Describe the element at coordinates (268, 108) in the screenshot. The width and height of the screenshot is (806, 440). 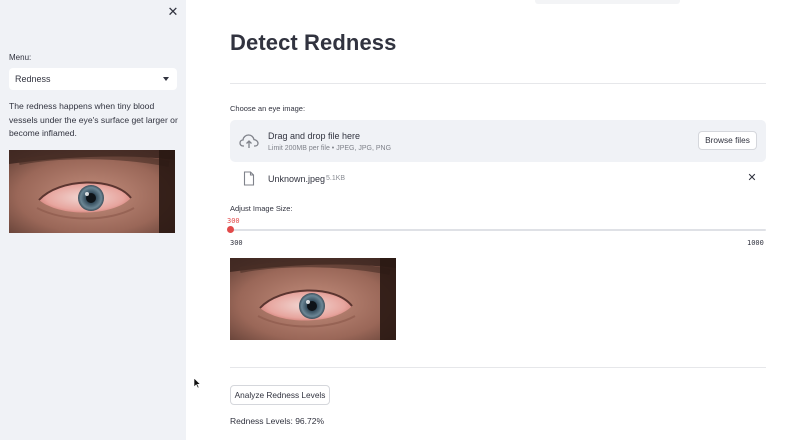
I see `uploader-label: Choose an eye image:` at that location.